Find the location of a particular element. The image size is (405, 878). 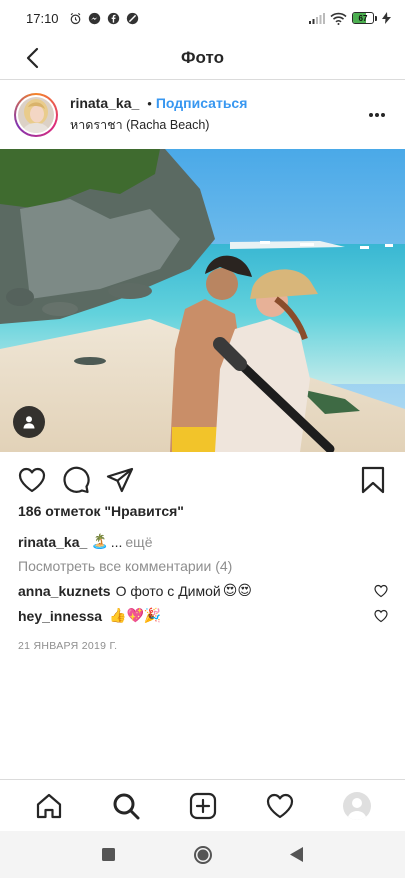

avatar-image is located at coordinates (36, 115).